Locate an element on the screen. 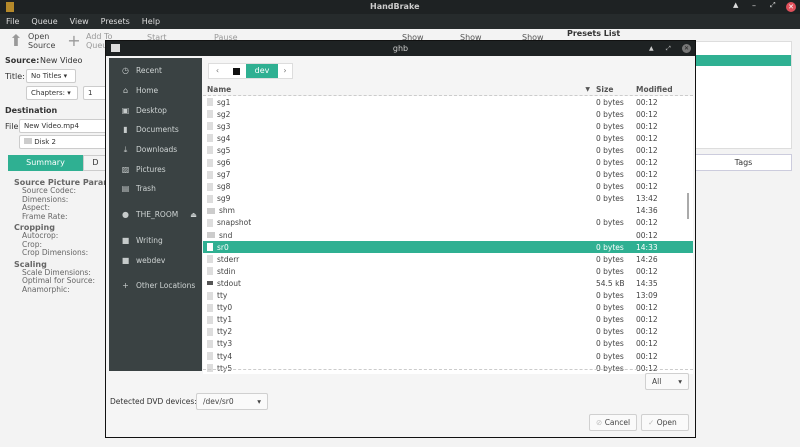  cancel-button: ⊘ Cancel is located at coordinates (613, 422).